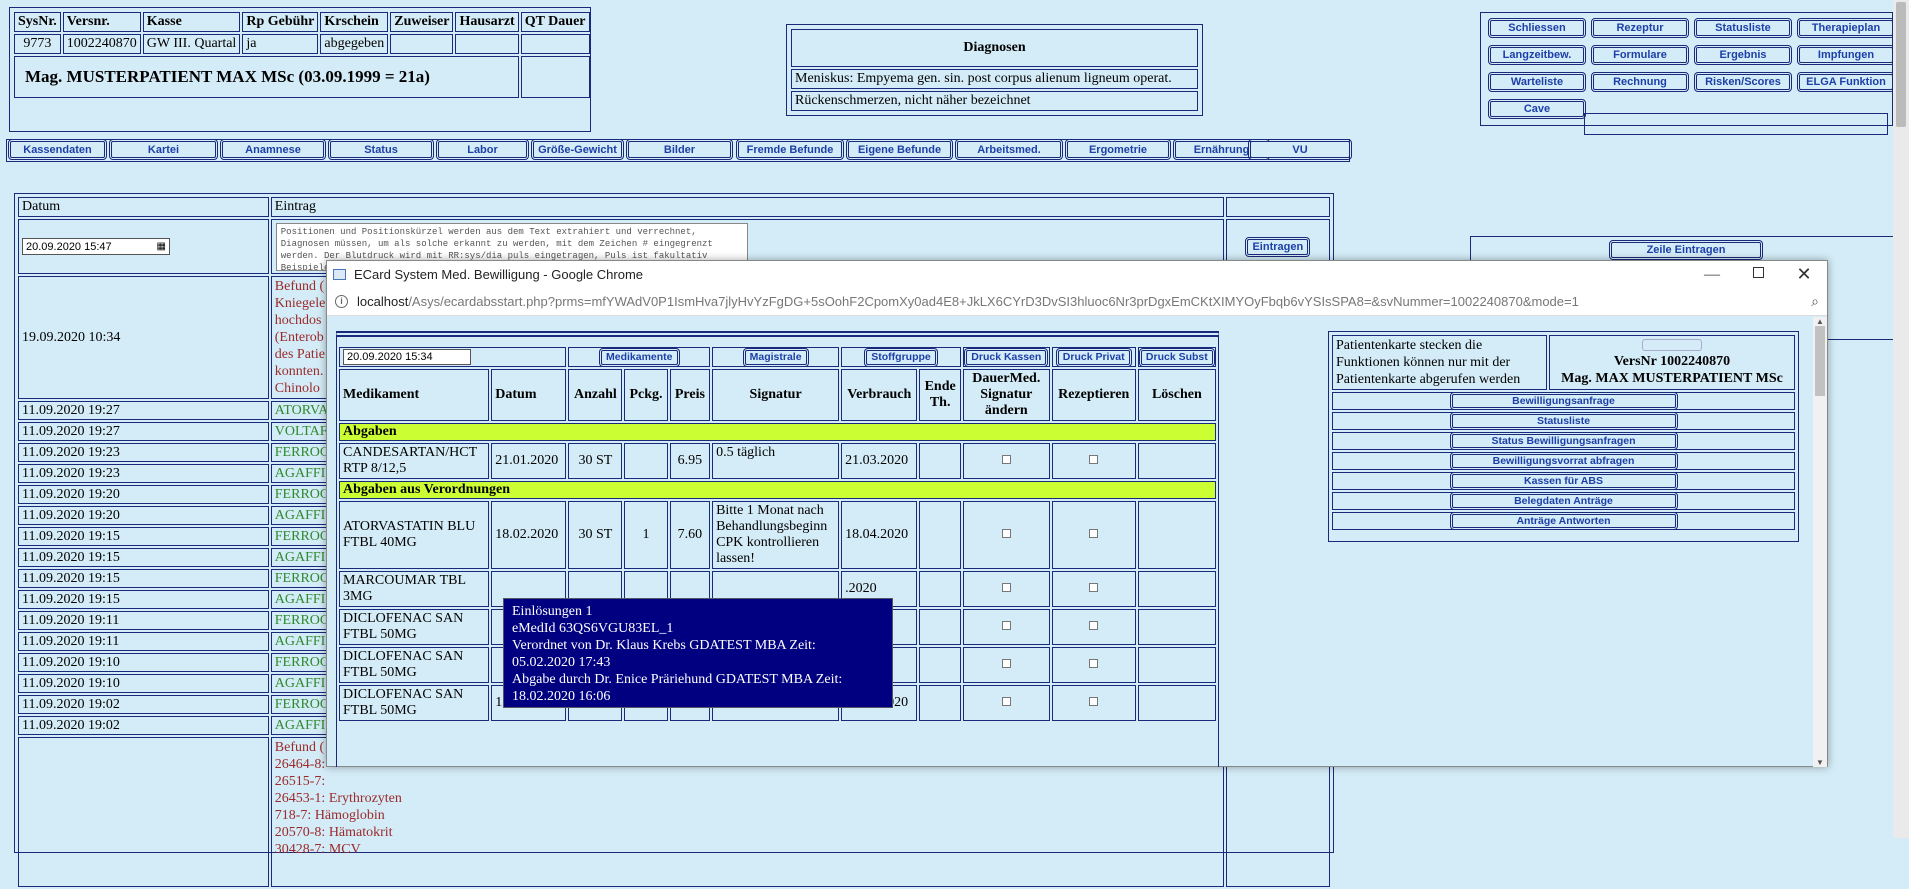 The image size is (1909, 889). Describe the element at coordinates (901, 357) in the screenshot. I see `med-stoffgruppe-button: Stoffgruppe` at that location.